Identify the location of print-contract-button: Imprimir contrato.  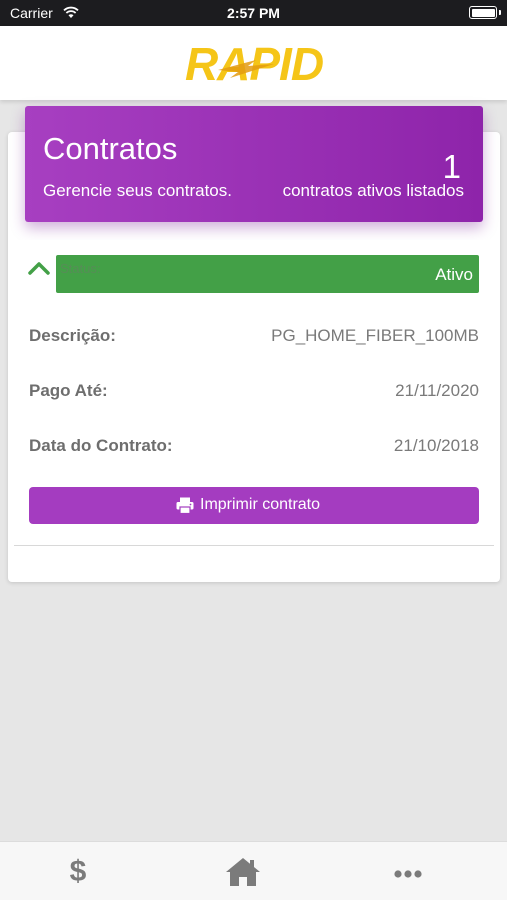
(254, 505).